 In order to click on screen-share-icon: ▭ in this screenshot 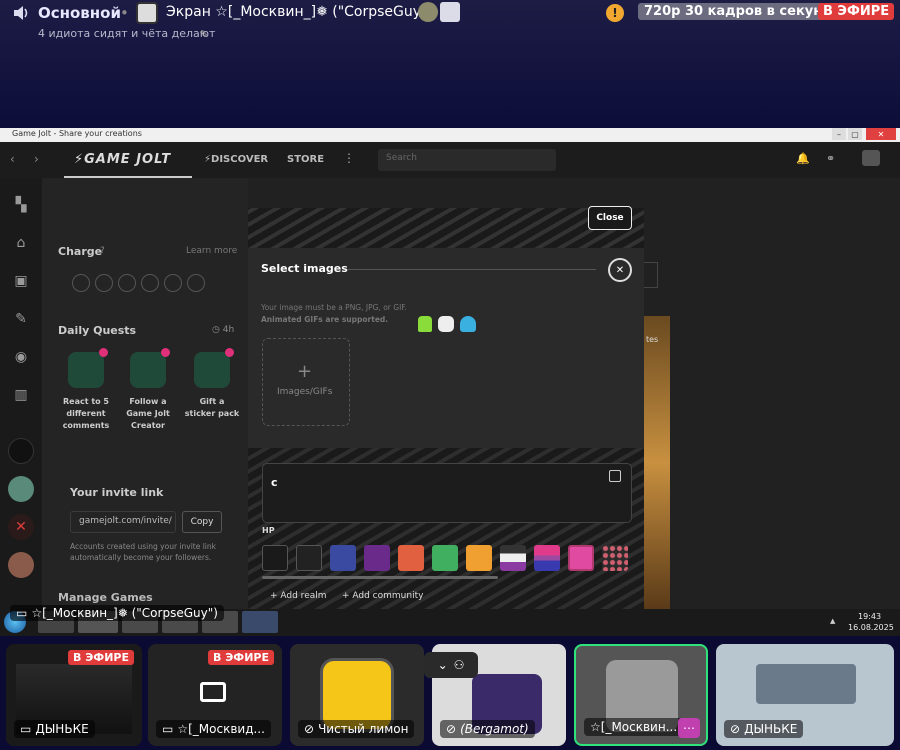, I will do `click(22, 613)`.